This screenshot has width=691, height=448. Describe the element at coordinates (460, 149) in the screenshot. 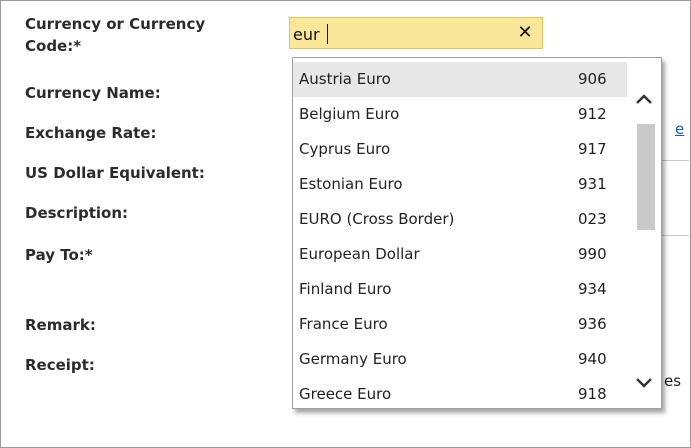

I see `currency-option: Cyprus Euro 917` at that location.